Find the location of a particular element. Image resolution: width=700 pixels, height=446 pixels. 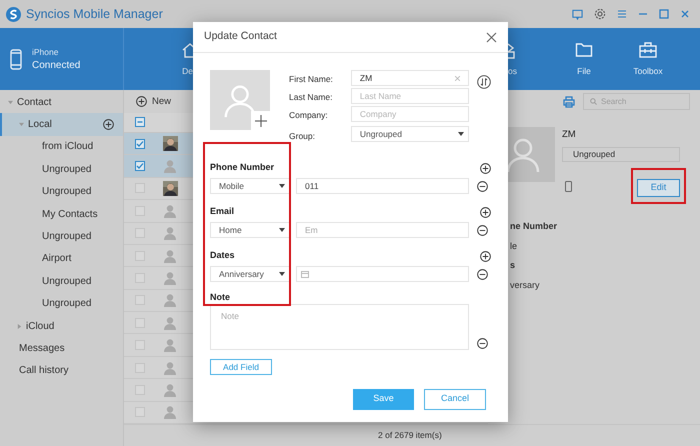

status-text: 2 of 2679 item(s) is located at coordinates (410, 435).